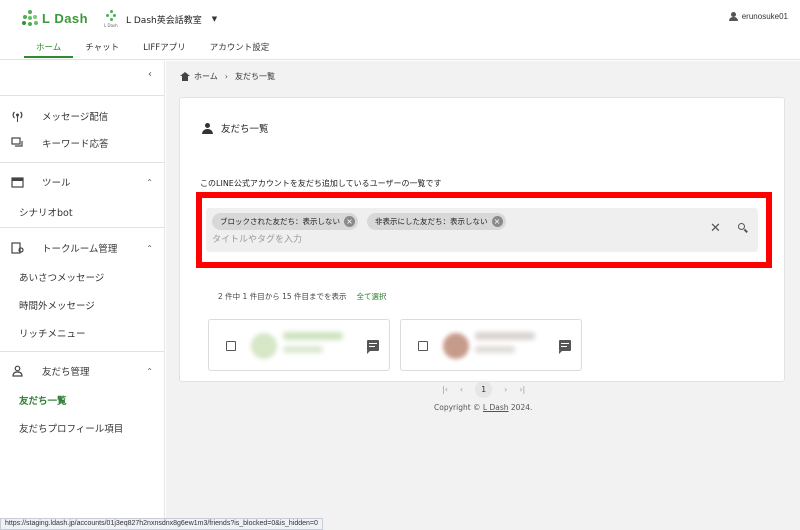 Image resolution: width=800 pixels, height=530 pixels. What do you see at coordinates (112, 19) in the screenshot?
I see `account-logo-icon: L Dash` at bounding box center [112, 19].